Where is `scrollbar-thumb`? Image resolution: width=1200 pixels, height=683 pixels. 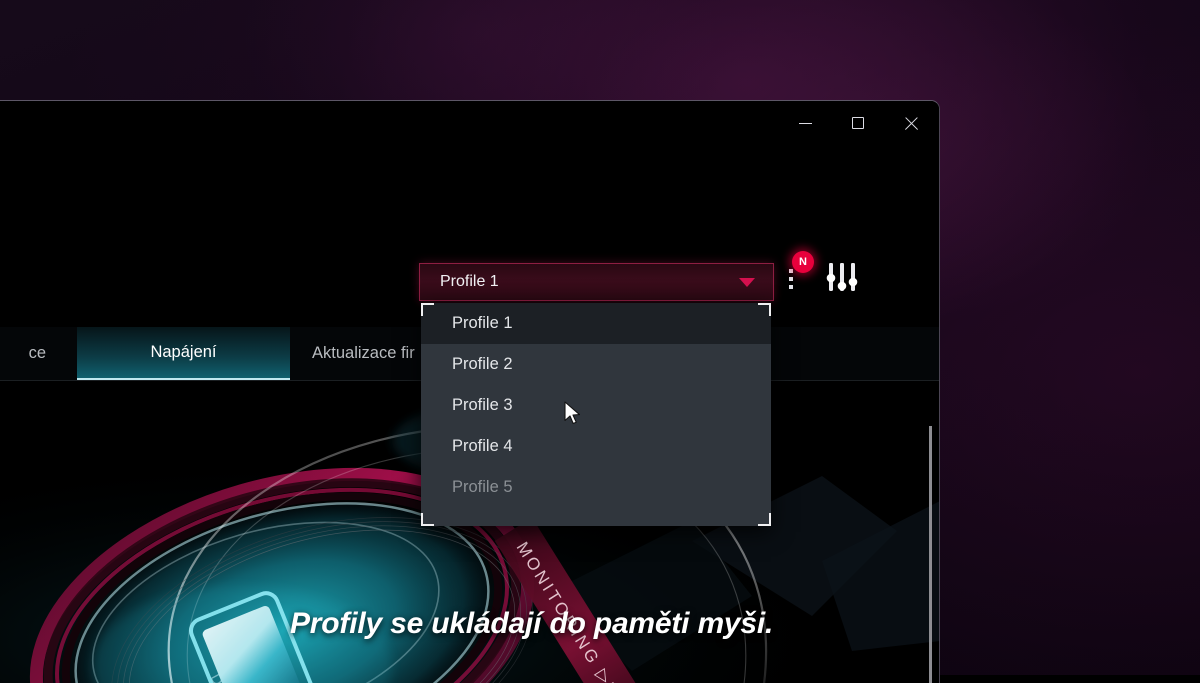 scrollbar-thumb is located at coordinates (930, 554).